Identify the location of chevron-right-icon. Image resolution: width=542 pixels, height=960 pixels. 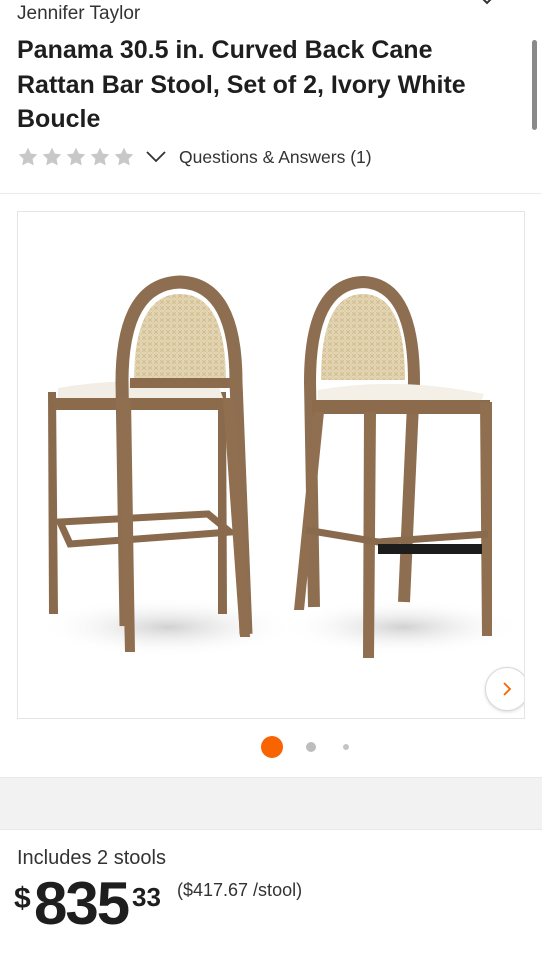
(507, 689).